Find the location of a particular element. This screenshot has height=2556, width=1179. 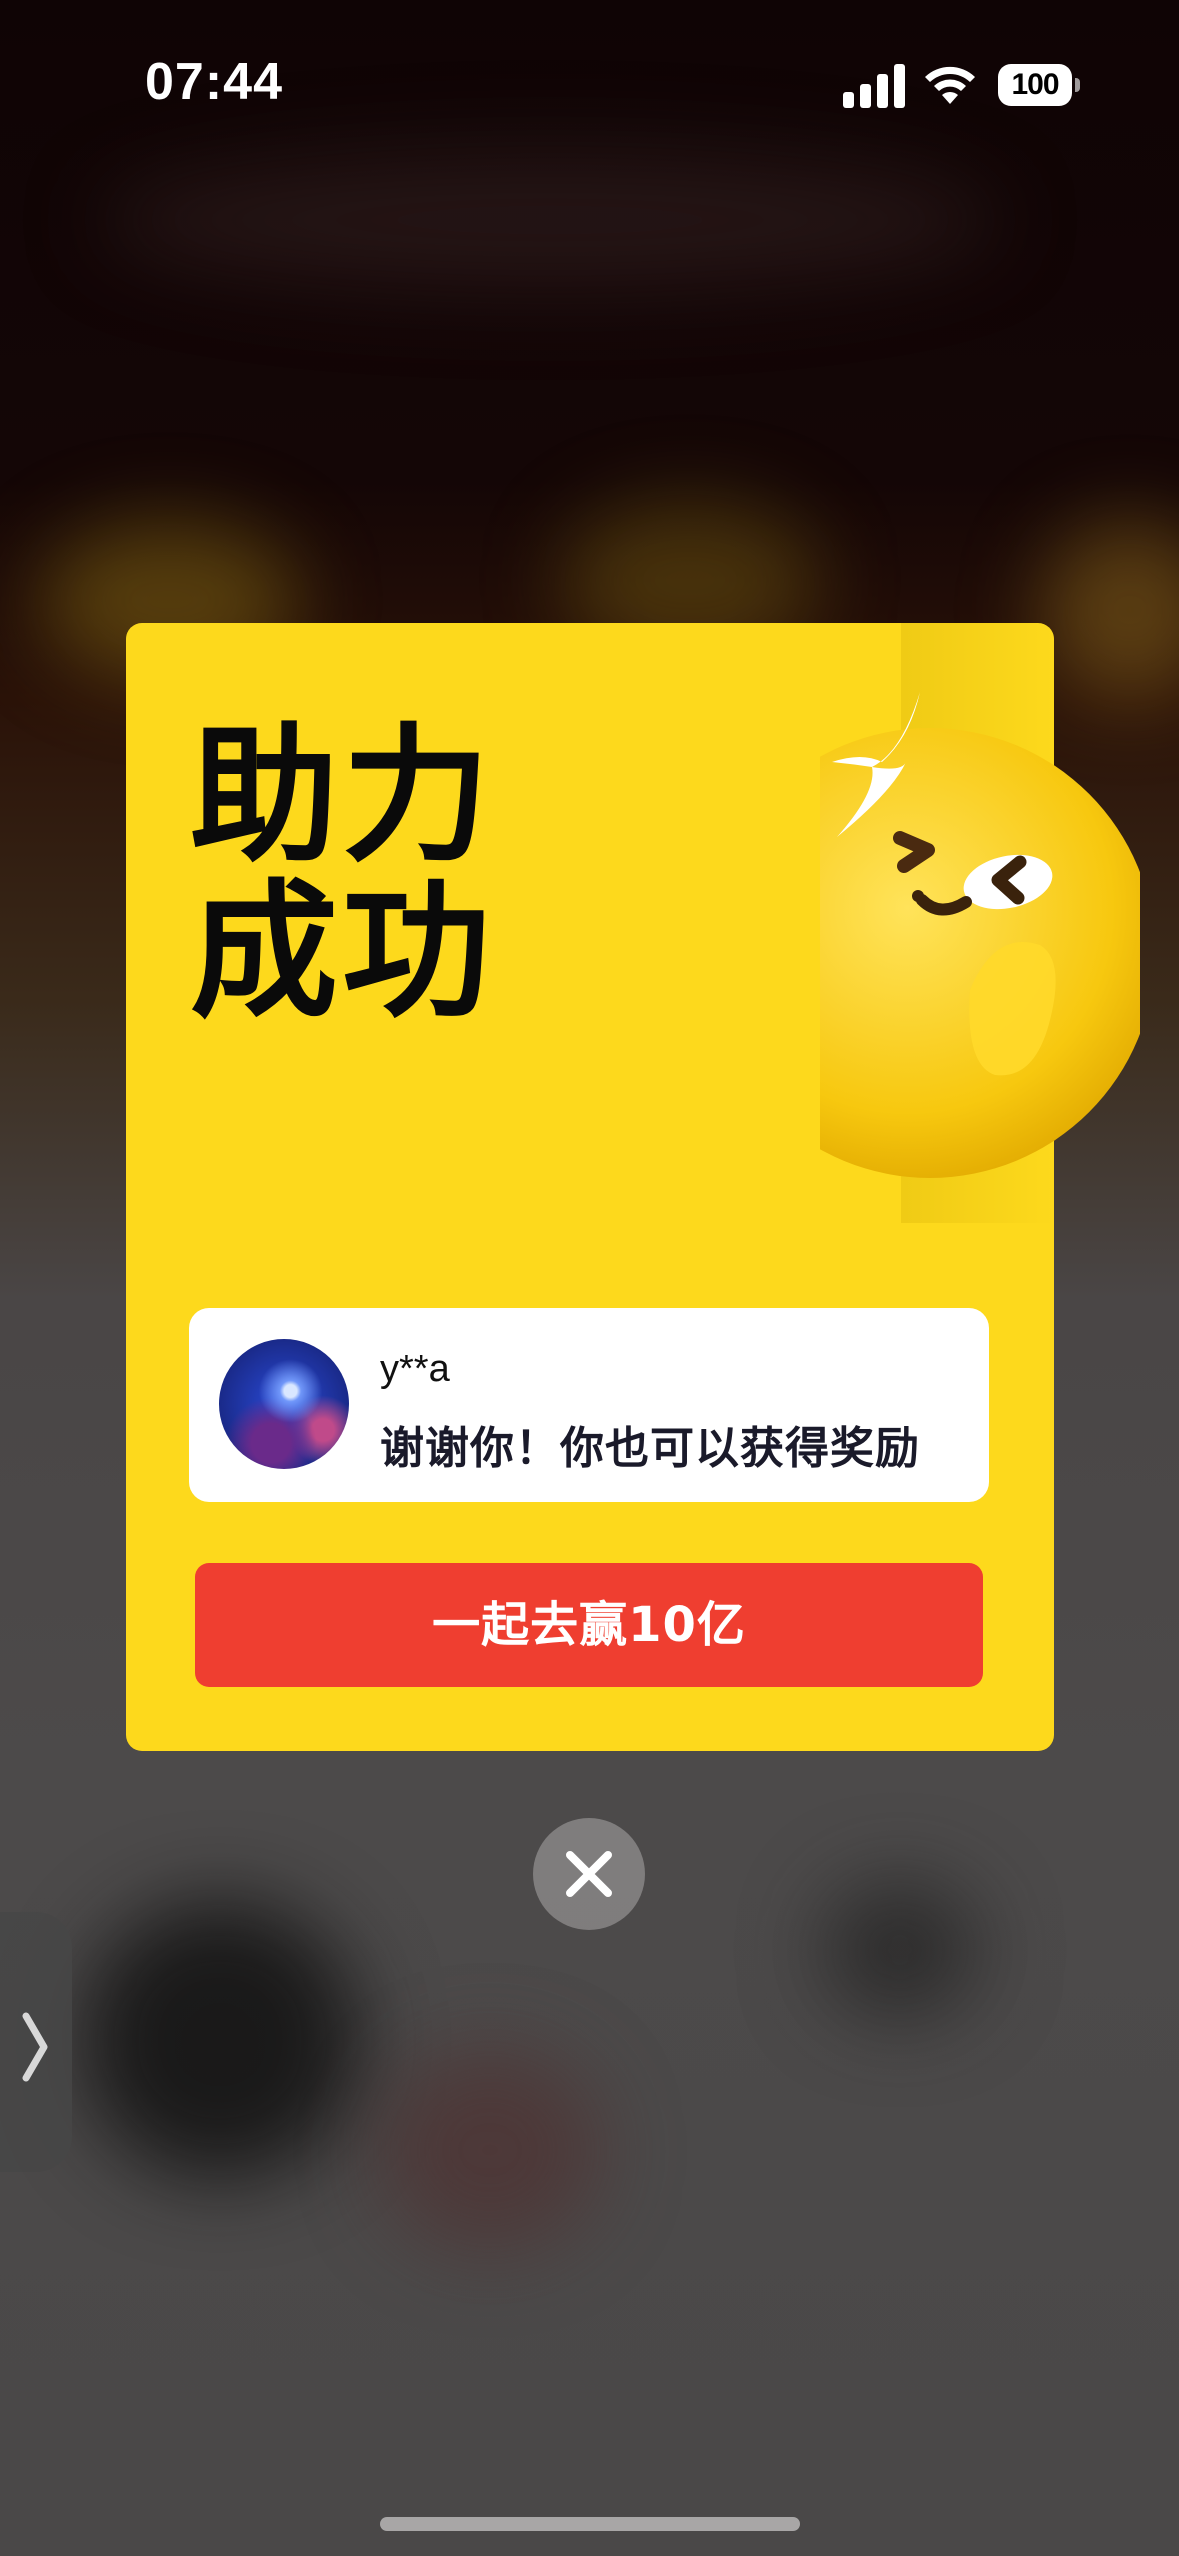

signal-icon is located at coordinates (874, 86).